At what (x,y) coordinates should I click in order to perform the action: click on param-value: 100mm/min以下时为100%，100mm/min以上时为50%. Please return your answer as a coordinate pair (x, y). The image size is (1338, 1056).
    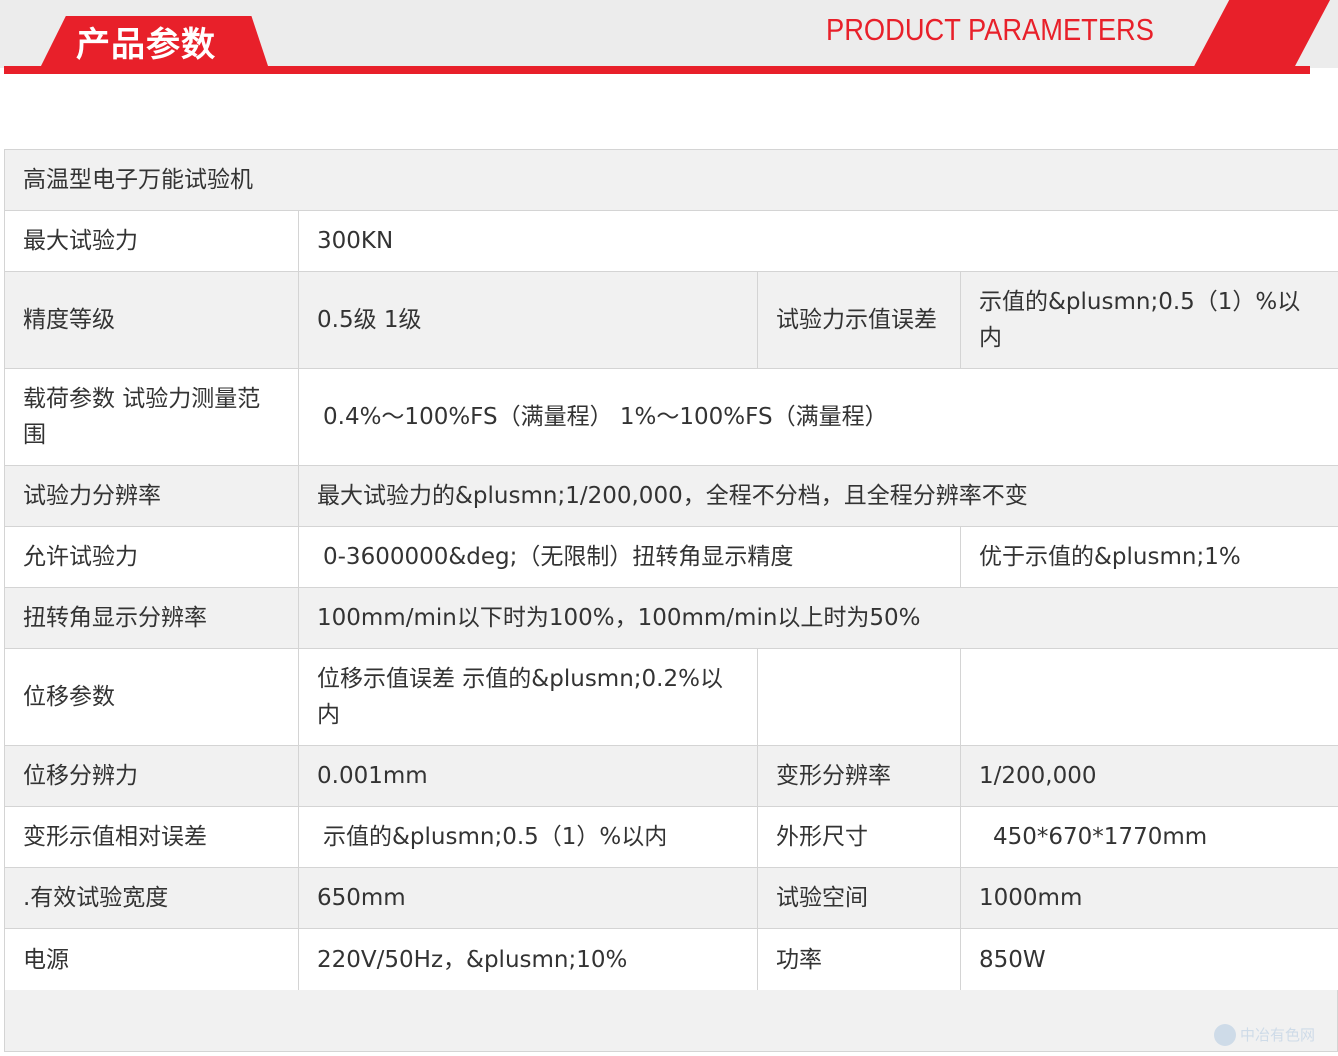
    Looking at the image, I should click on (818, 618).